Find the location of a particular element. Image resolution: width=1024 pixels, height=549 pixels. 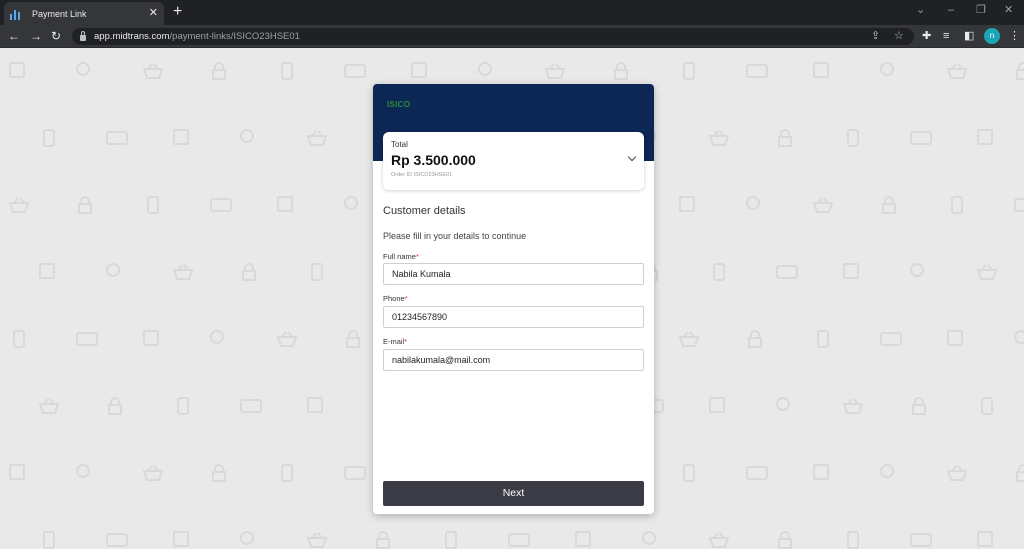

url-host: app.midtrans.com is located at coordinates (132, 36).